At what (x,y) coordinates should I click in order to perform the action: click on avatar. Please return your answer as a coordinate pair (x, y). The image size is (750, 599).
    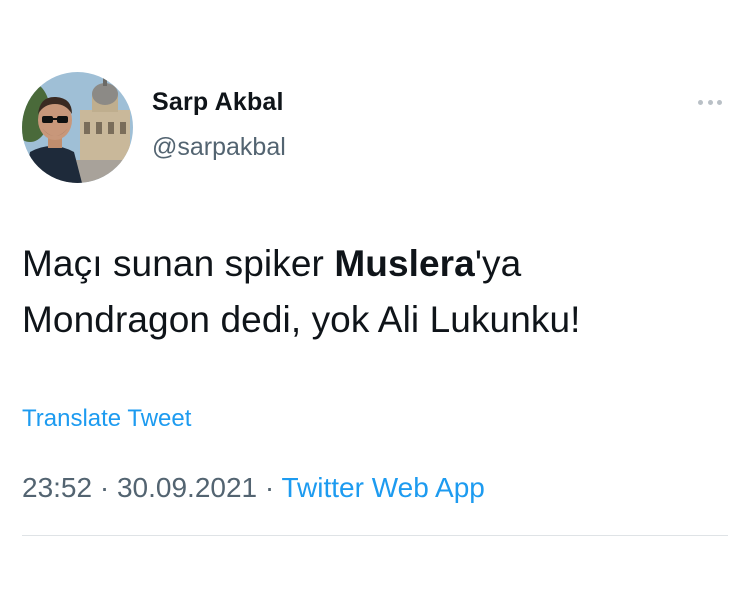
    Looking at the image, I should click on (77, 127).